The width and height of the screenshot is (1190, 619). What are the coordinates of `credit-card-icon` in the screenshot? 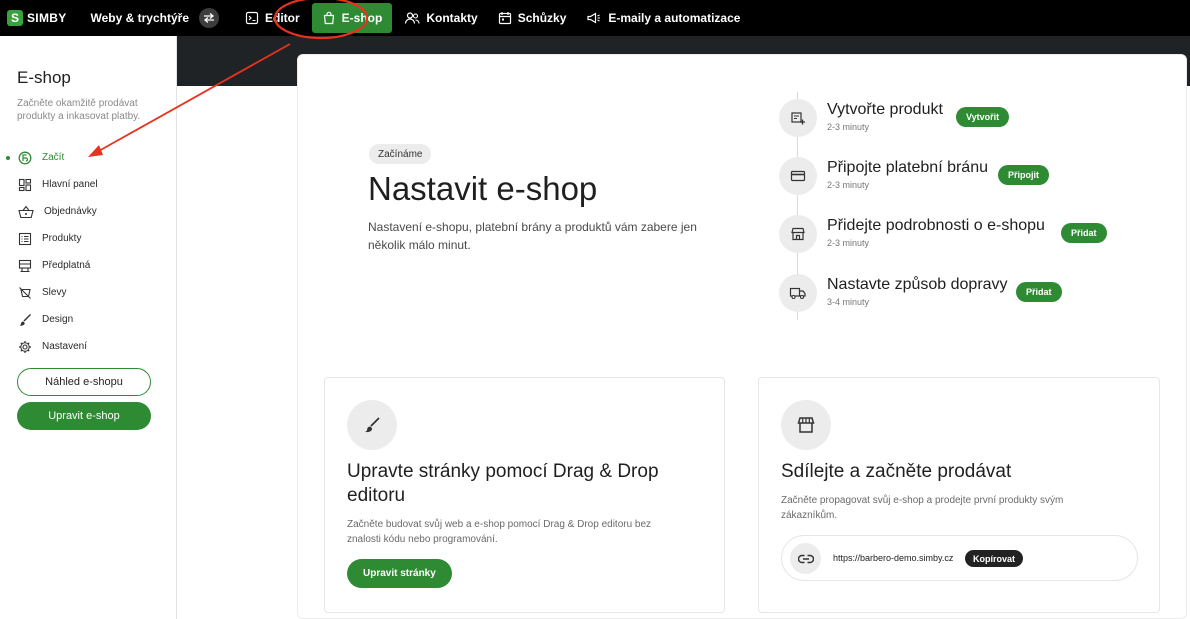 It's located at (798, 176).